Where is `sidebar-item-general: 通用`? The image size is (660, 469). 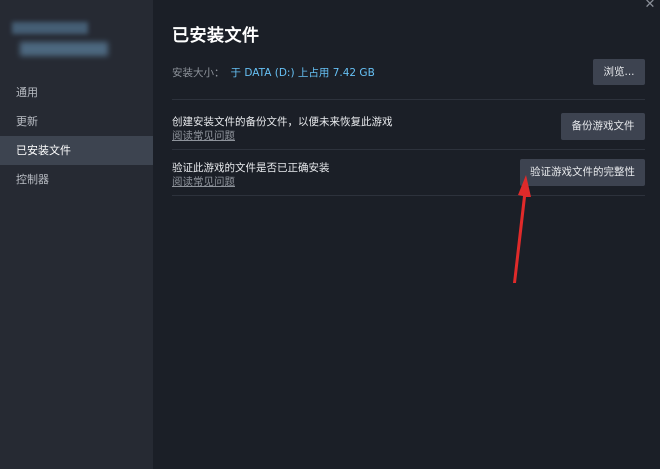
sidebar-item-general: 通用 is located at coordinates (76, 92).